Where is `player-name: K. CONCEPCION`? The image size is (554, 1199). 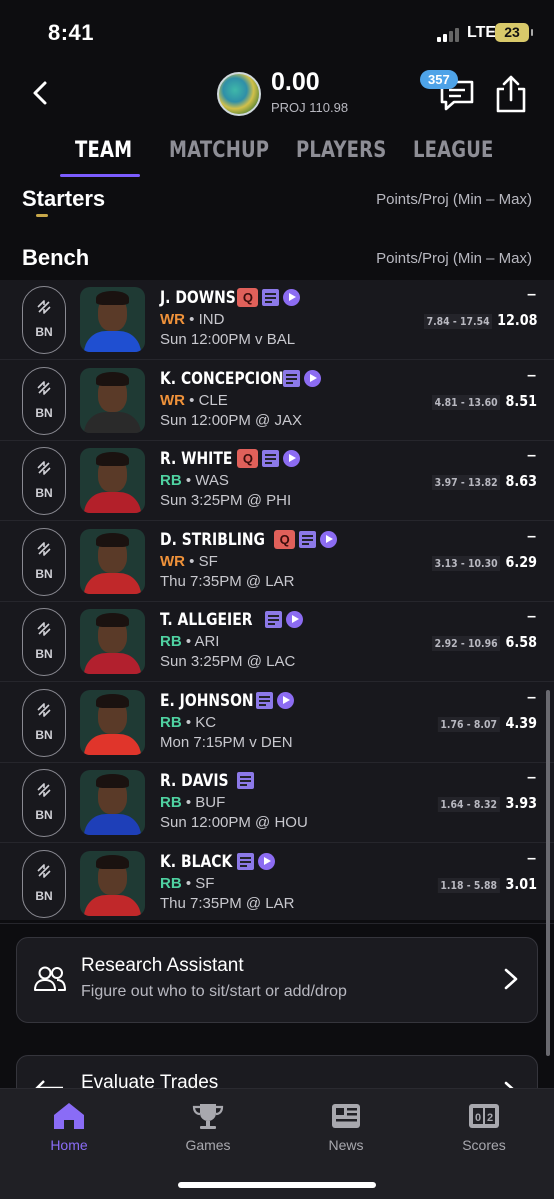
player-name: K. CONCEPCION is located at coordinates (222, 379).